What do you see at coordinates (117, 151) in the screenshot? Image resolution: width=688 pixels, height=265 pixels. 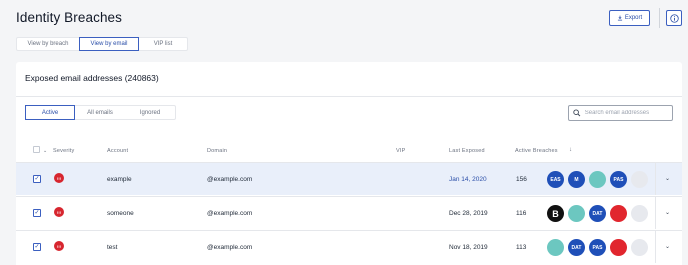 I see `header-account: Account` at bounding box center [117, 151].